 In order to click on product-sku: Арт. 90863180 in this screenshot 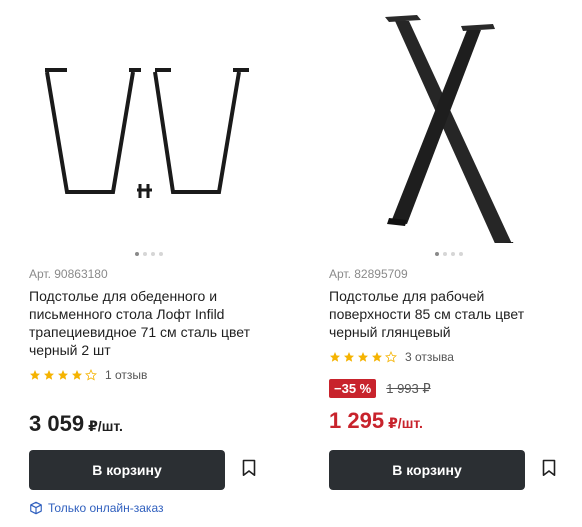, I will do `click(68, 274)`.